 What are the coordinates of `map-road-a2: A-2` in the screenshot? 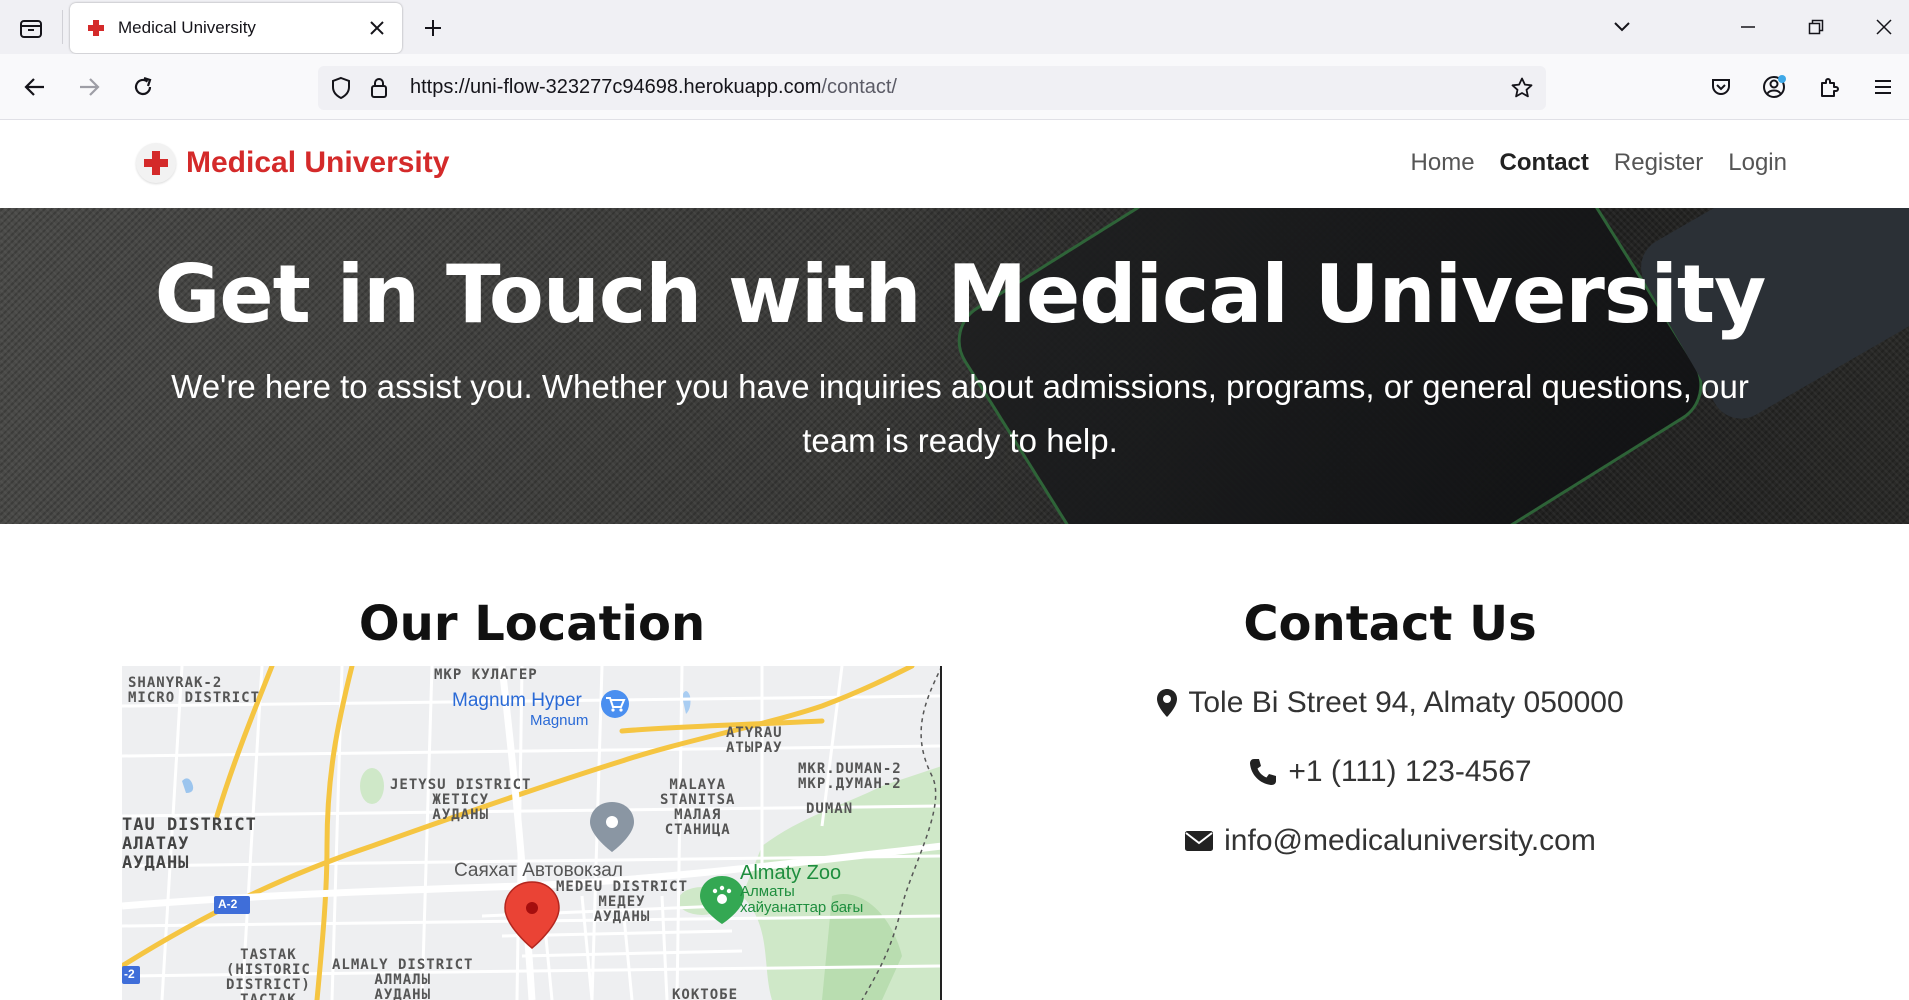 It's located at (228, 904).